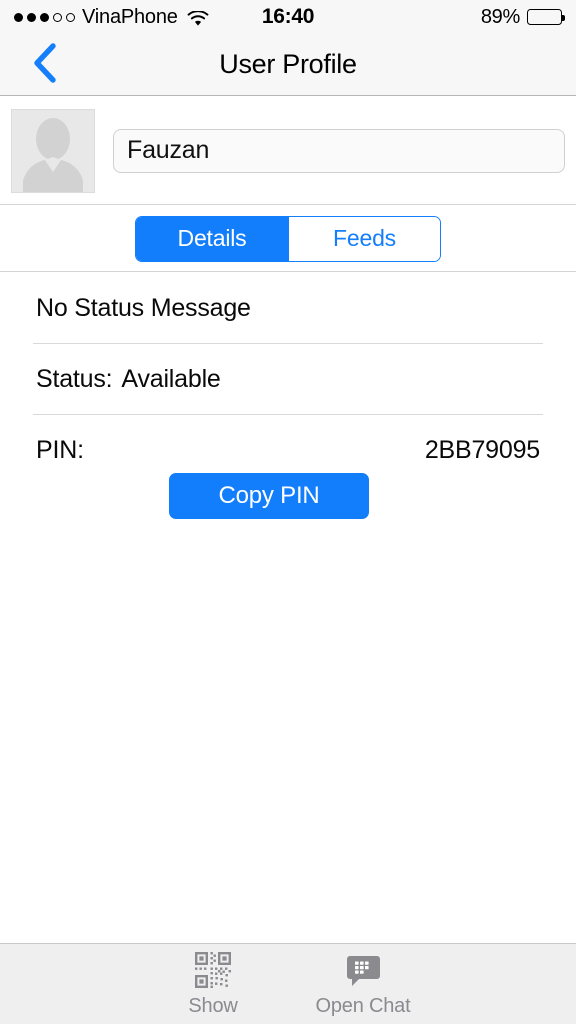  I want to click on page-title: User Profile, so click(288, 64).